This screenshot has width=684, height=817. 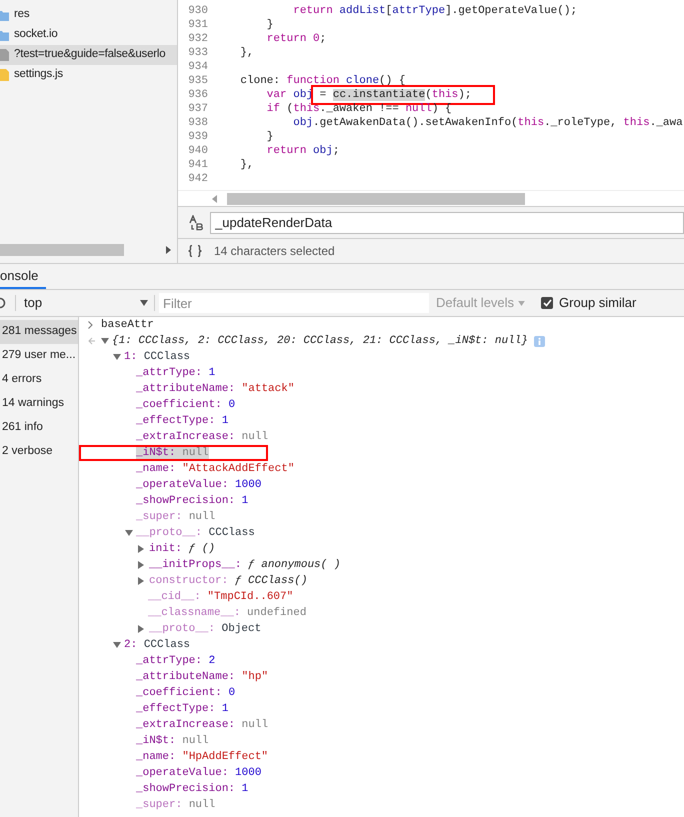 What do you see at coordinates (359, 109) in the screenshot?
I see `code-line: if (this._awaken !== null) {` at bounding box center [359, 109].